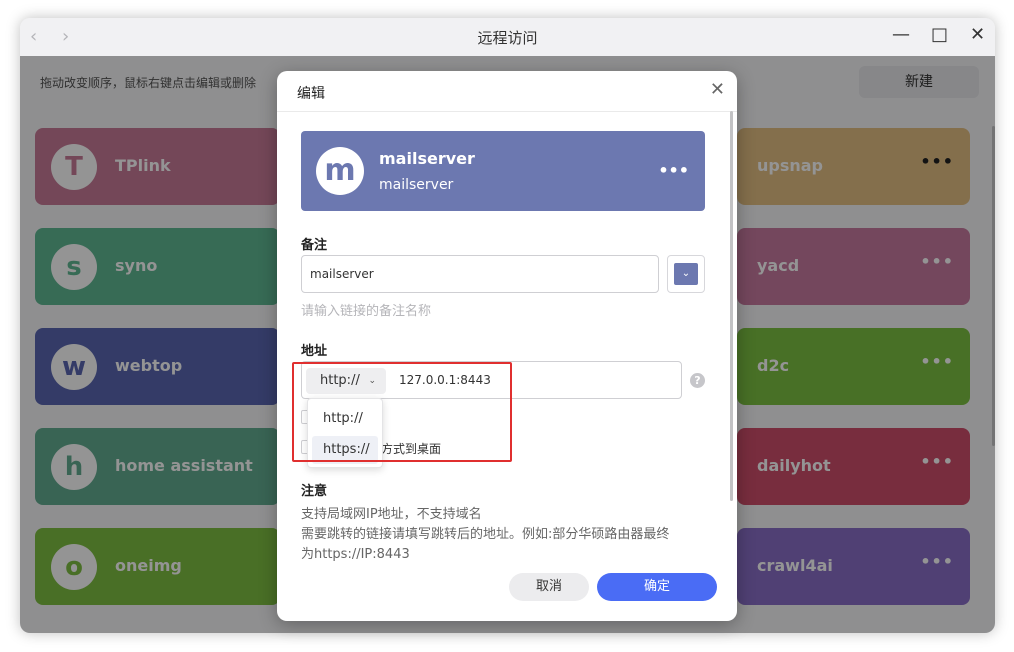  I want to click on link-preview-card: m mailserver mailserver •••, so click(503, 171).